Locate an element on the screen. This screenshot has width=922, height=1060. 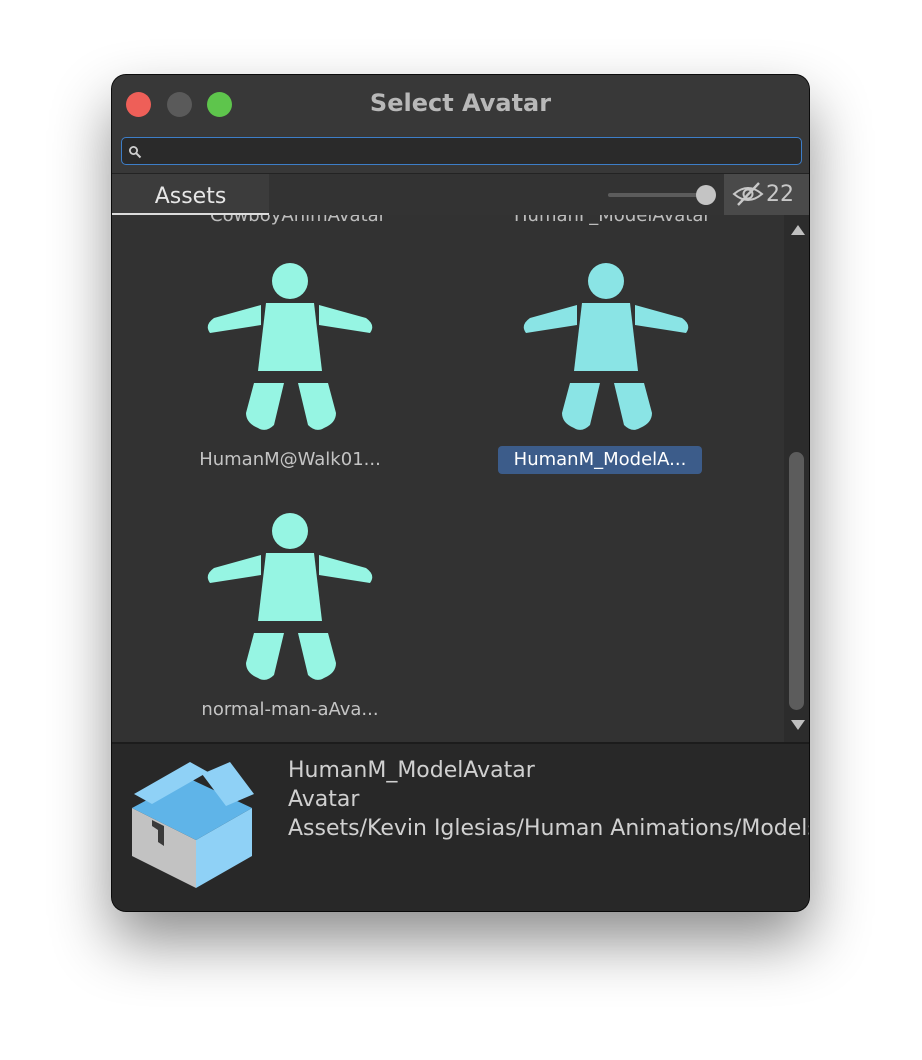
tab-bar: Assets 22 is located at coordinates (460, 194).